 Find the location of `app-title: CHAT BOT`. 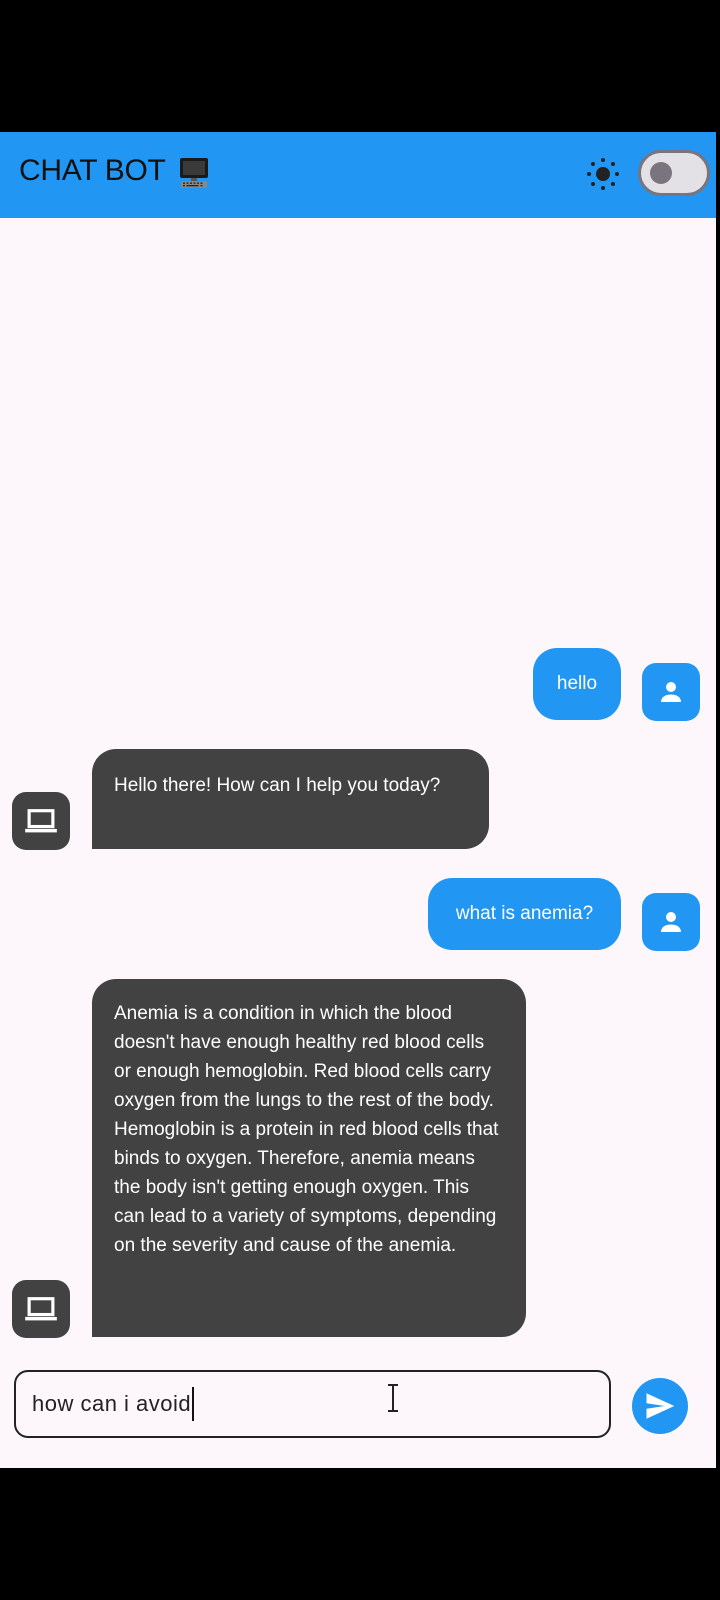

app-title: CHAT BOT is located at coordinates (92, 170).